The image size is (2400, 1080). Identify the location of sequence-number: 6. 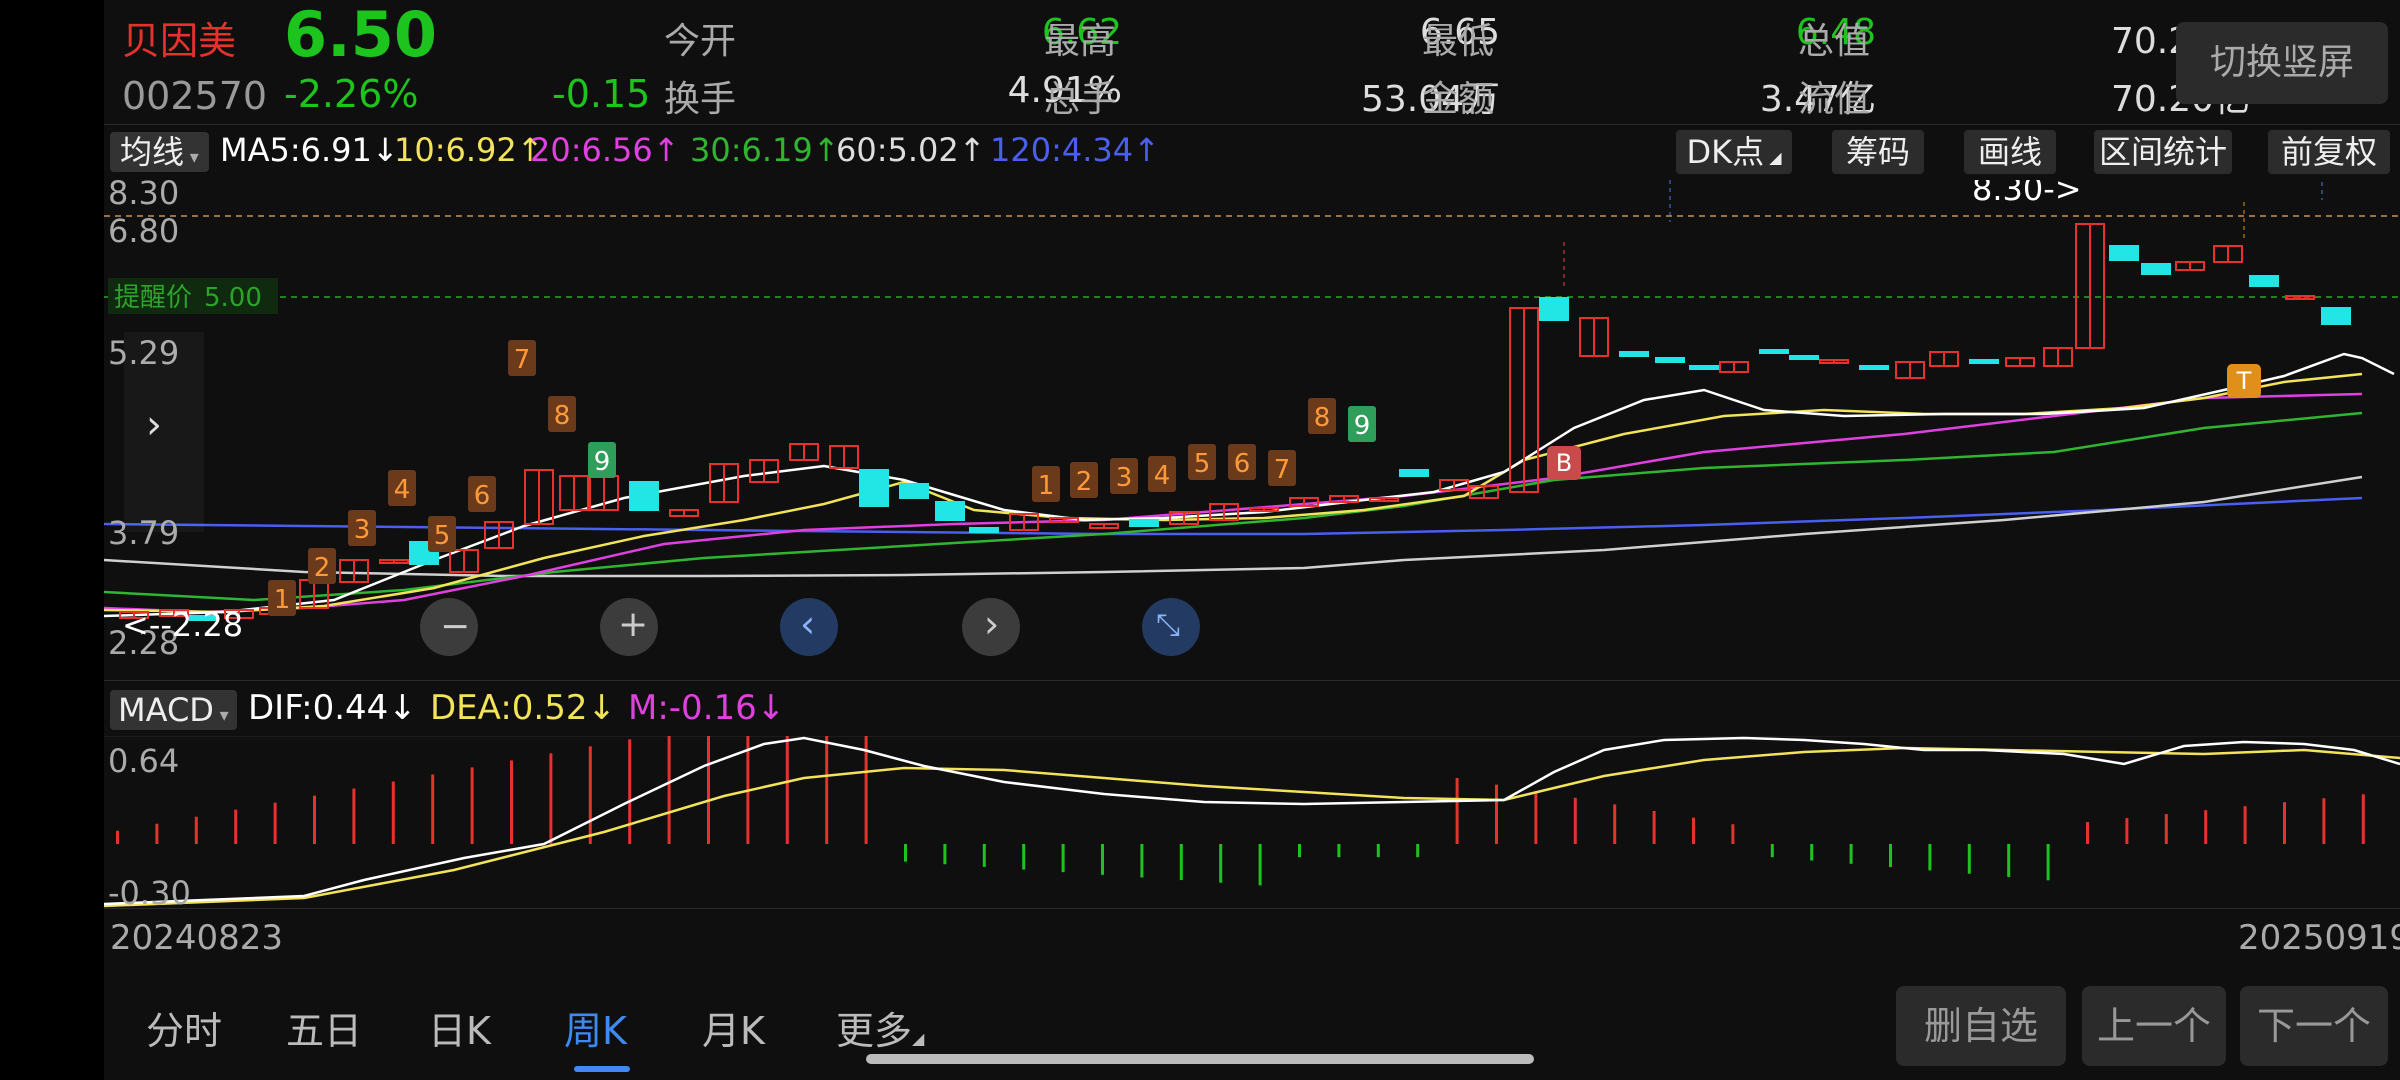
(482, 496).